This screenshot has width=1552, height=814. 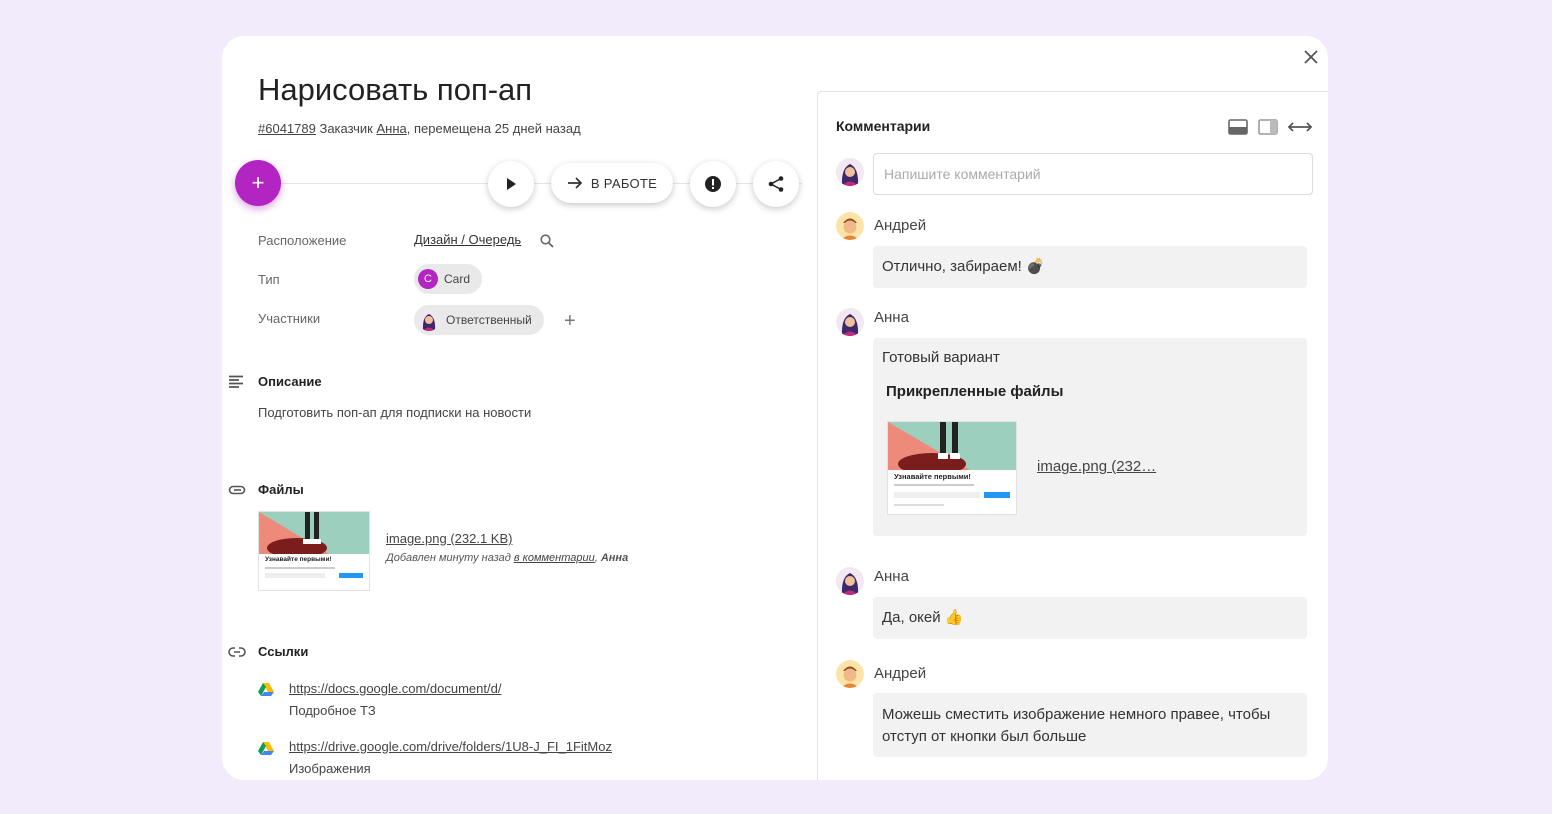 What do you see at coordinates (1090, 618) in the screenshot?
I see `comment-bubble: Да, окей 👍` at bounding box center [1090, 618].